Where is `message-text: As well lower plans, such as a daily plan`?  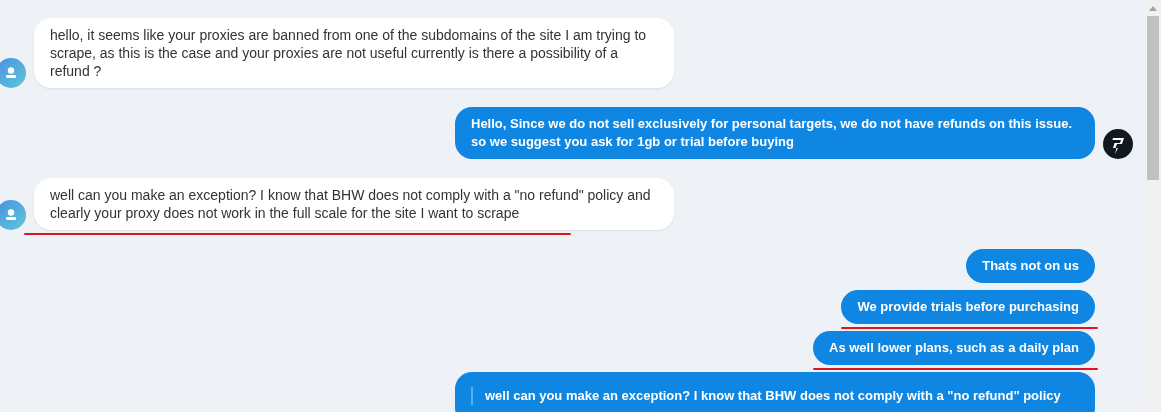 message-text: As well lower plans, such as a daily plan is located at coordinates (954, 347).